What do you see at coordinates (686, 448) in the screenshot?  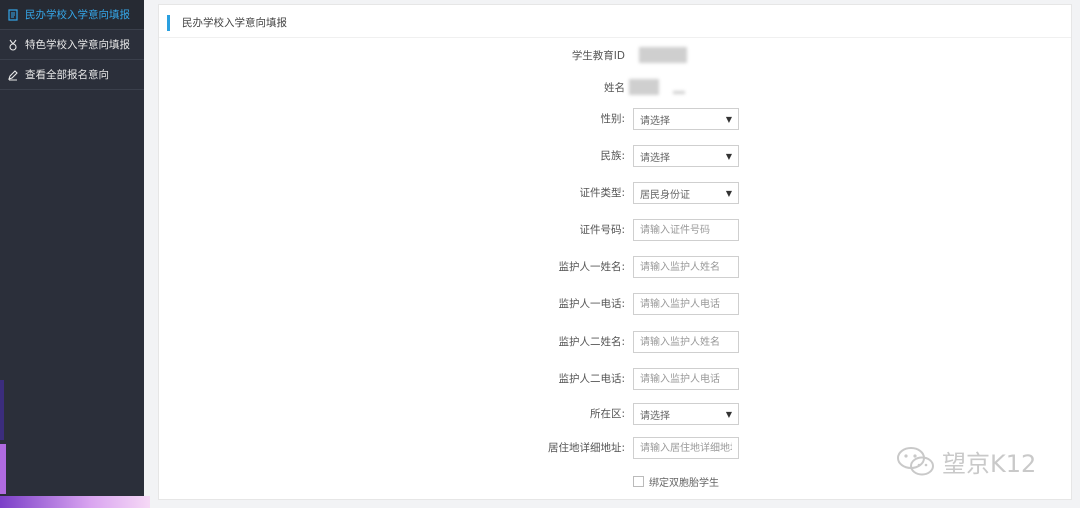 I see `address-input` at bounding box center [686, 448].